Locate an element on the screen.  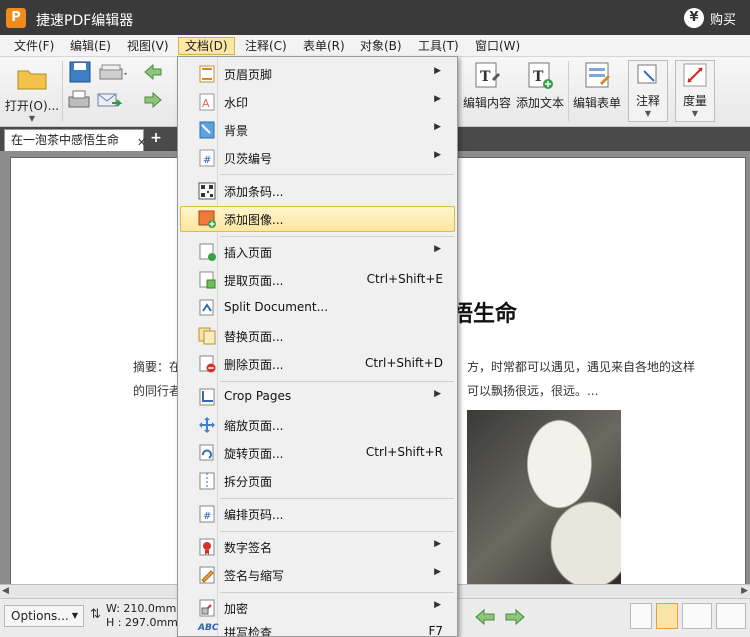
doc-heading: 悟生命 is located at coordinates (484, 314).